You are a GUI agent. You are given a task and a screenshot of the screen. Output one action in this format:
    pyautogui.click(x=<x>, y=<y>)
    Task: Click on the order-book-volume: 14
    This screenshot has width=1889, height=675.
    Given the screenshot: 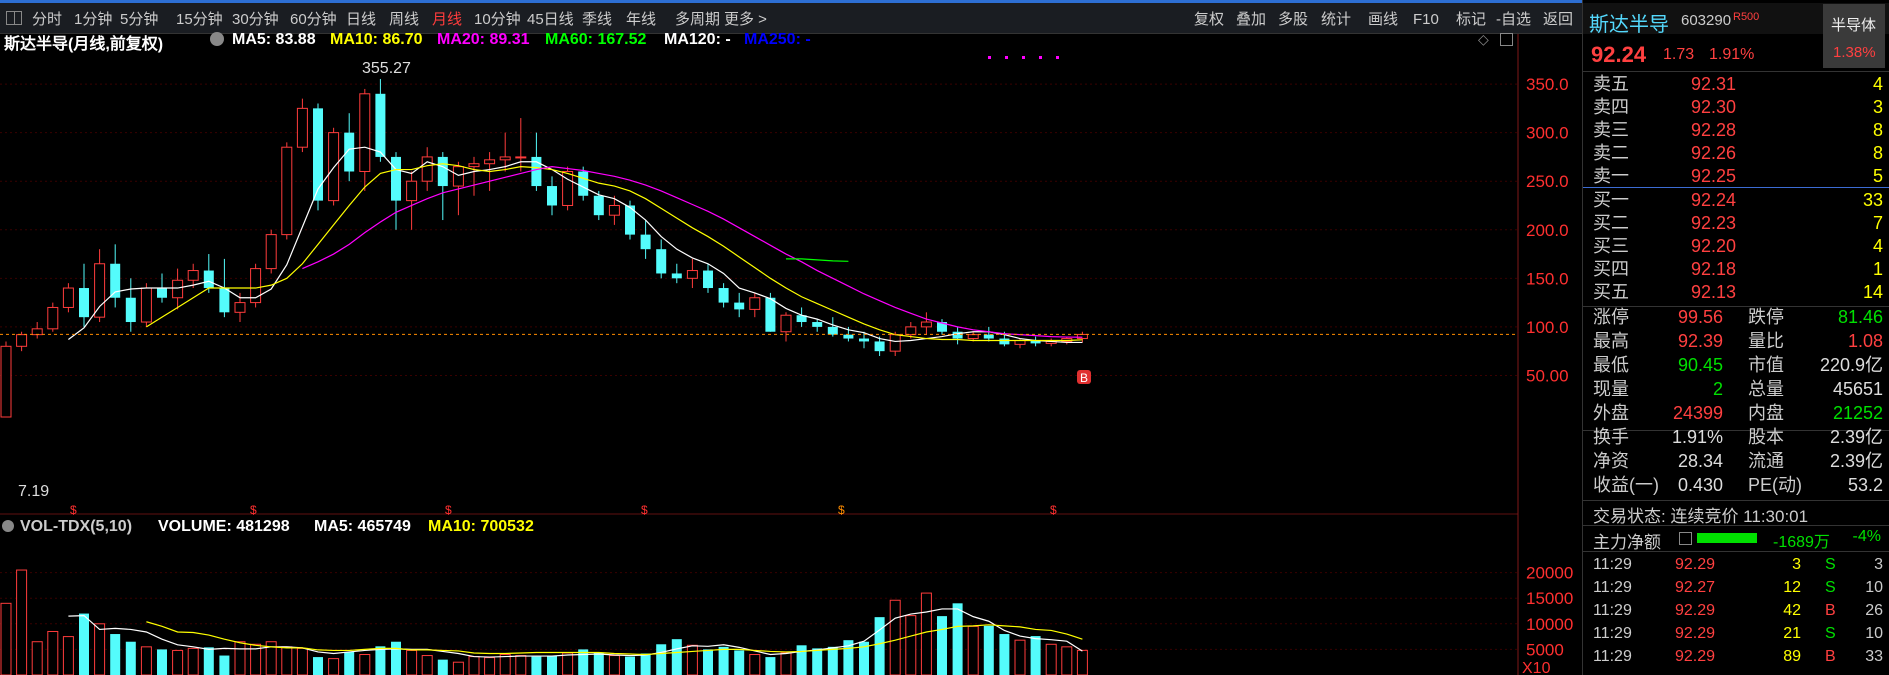 What is the action you would take?
    pyautogui.click(x=1872, y=292)
    